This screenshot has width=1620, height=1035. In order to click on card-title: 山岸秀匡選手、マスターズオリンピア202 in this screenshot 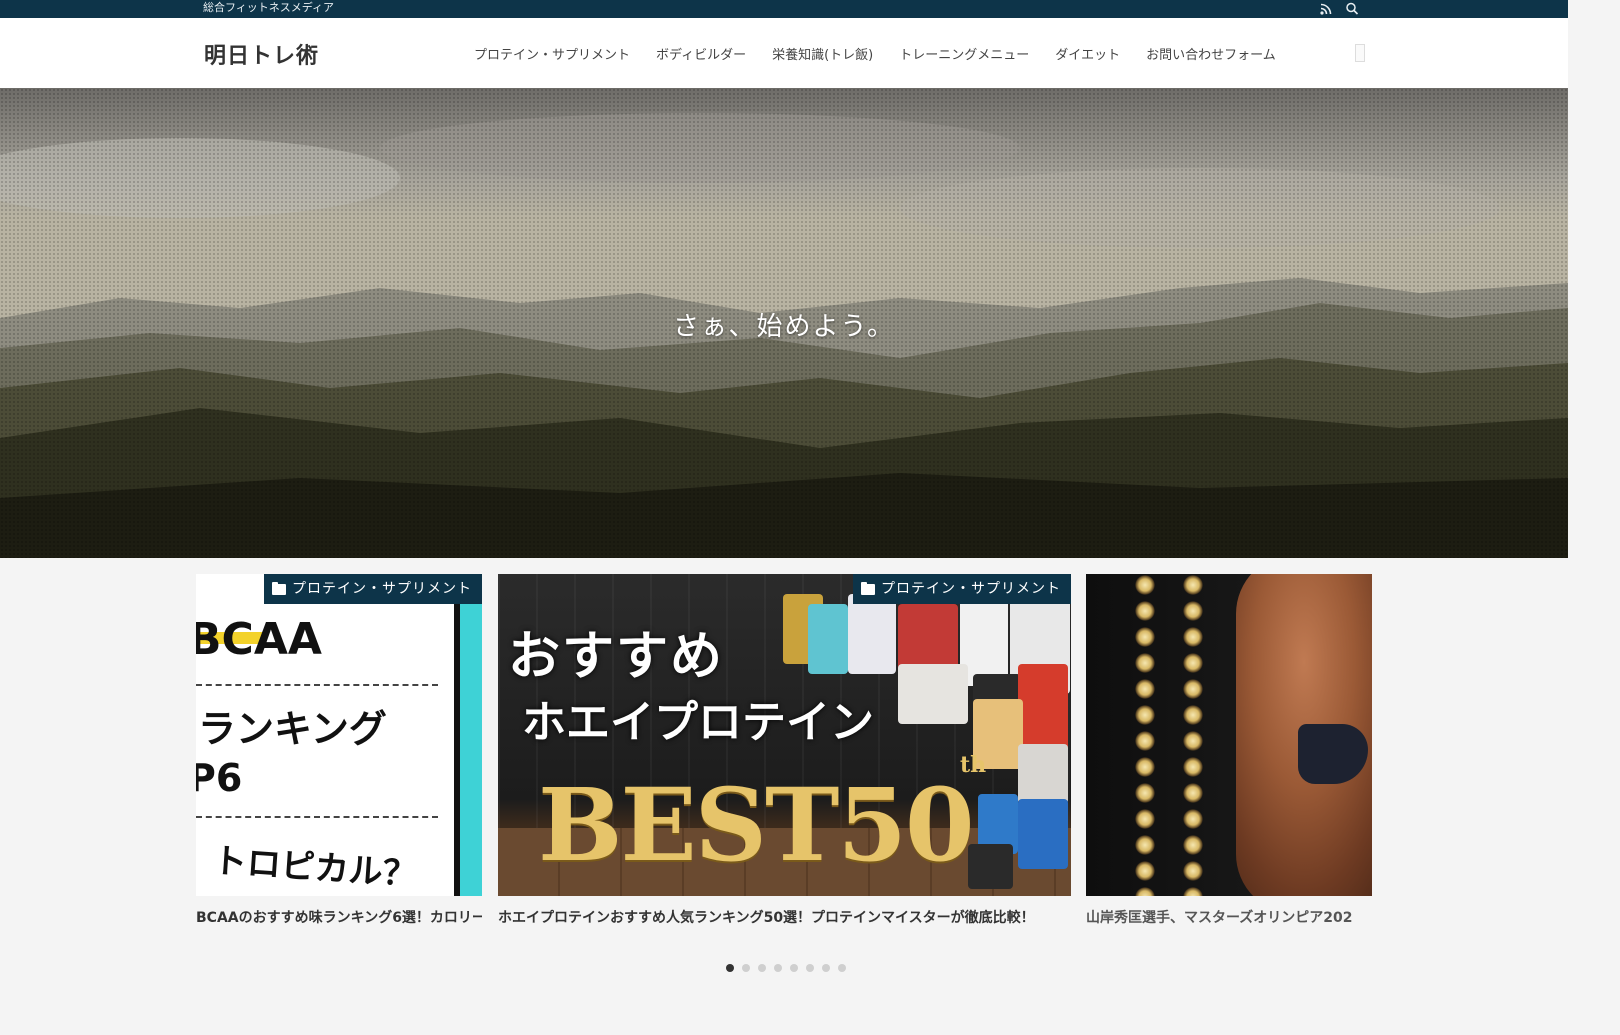, I will do `click(1229, 918)`.